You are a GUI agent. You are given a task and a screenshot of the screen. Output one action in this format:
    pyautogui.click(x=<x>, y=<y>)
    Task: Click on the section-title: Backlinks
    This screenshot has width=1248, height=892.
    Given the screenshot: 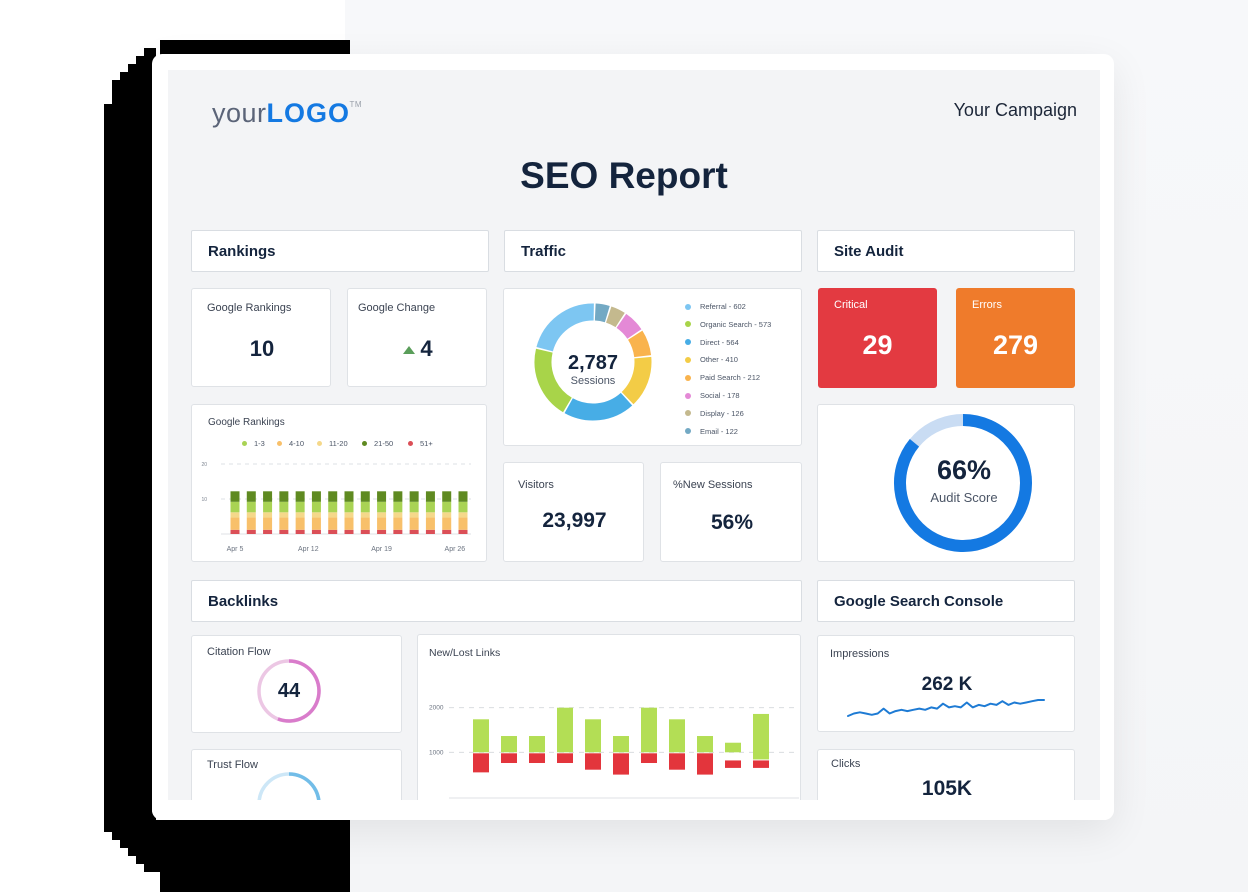 What is the action you would take?
    pyautogui.click(x=243, y=601)
    